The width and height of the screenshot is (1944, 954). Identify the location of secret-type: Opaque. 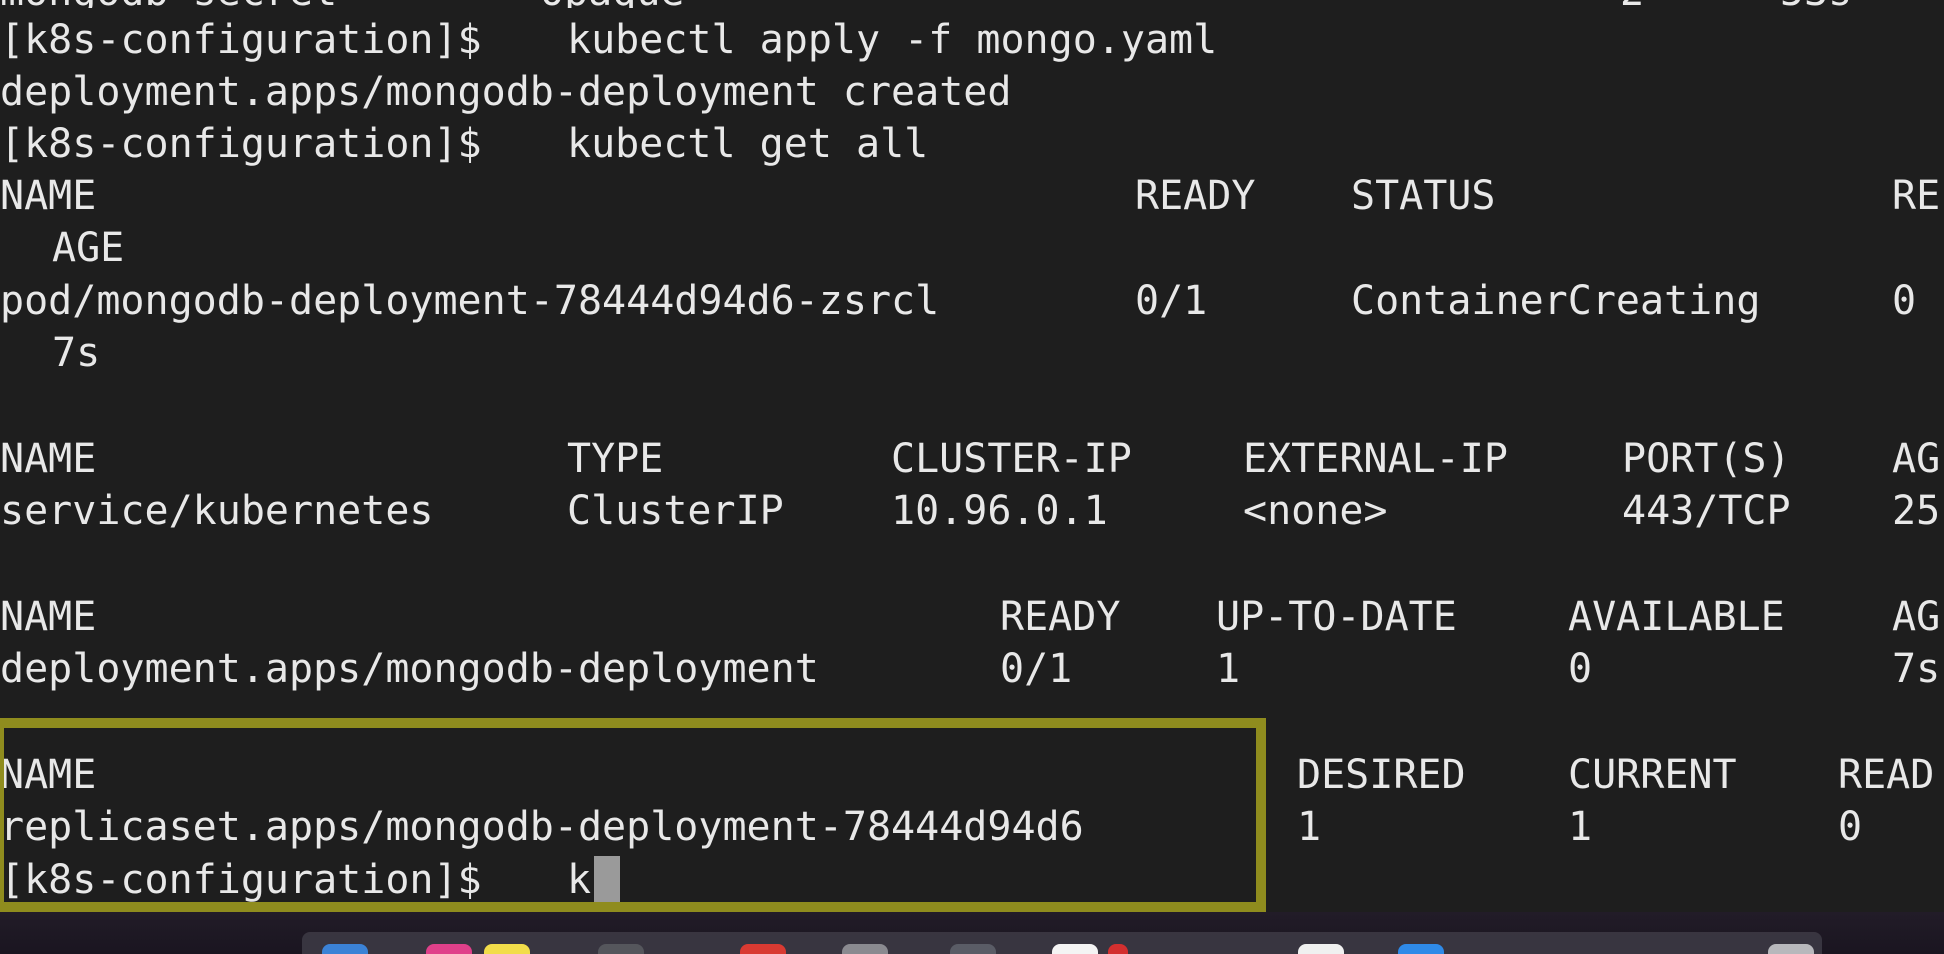
(612, 4).